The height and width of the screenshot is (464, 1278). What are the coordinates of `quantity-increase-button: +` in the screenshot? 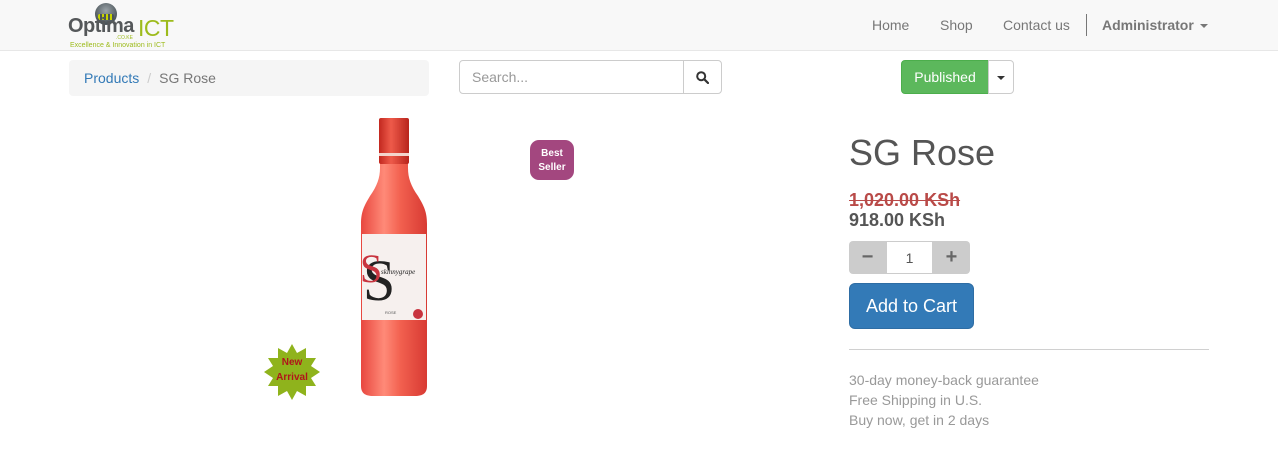 It's located at (951, 257).